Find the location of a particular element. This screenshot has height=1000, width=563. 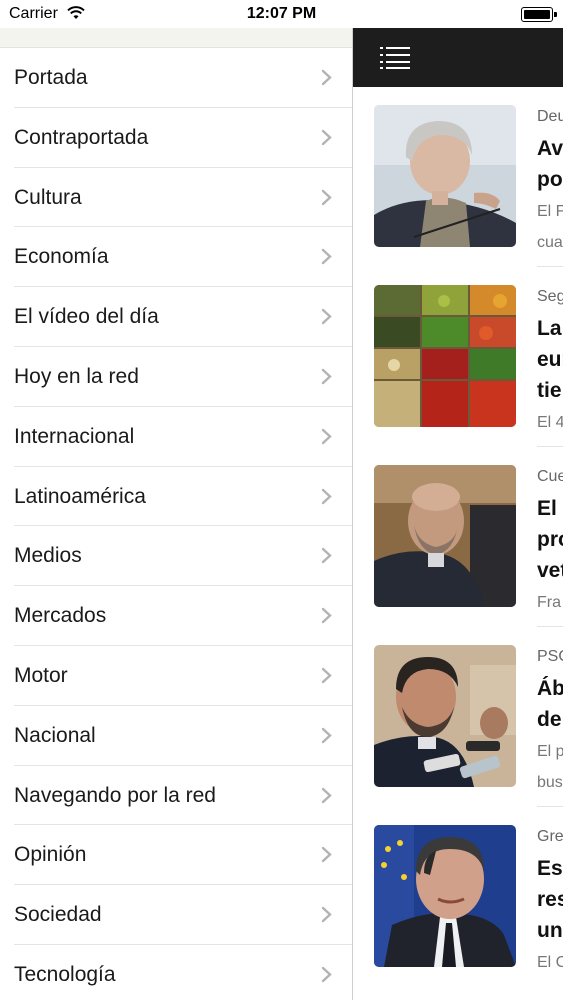

status-time: 12:07 PM is located at coordinates (281, 13).